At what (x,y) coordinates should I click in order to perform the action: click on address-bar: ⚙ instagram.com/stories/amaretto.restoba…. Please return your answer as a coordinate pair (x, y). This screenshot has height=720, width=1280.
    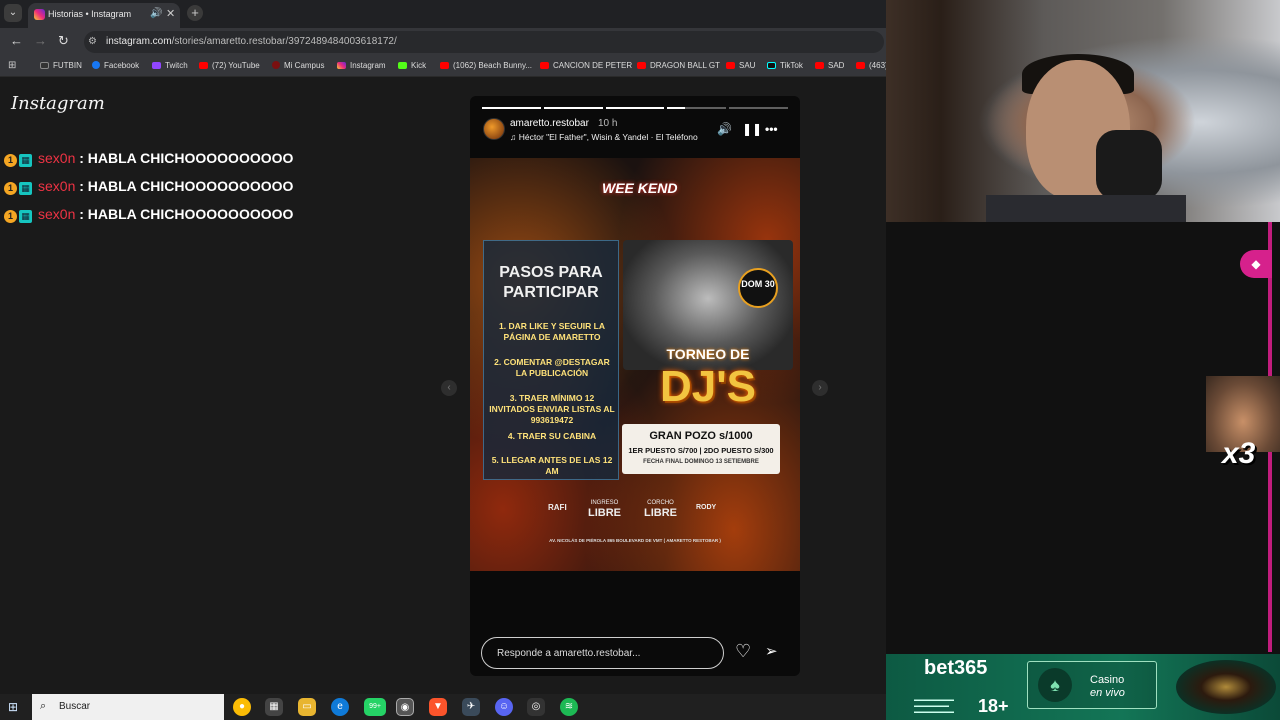
    Looking at the image, I should click on (484, 42).